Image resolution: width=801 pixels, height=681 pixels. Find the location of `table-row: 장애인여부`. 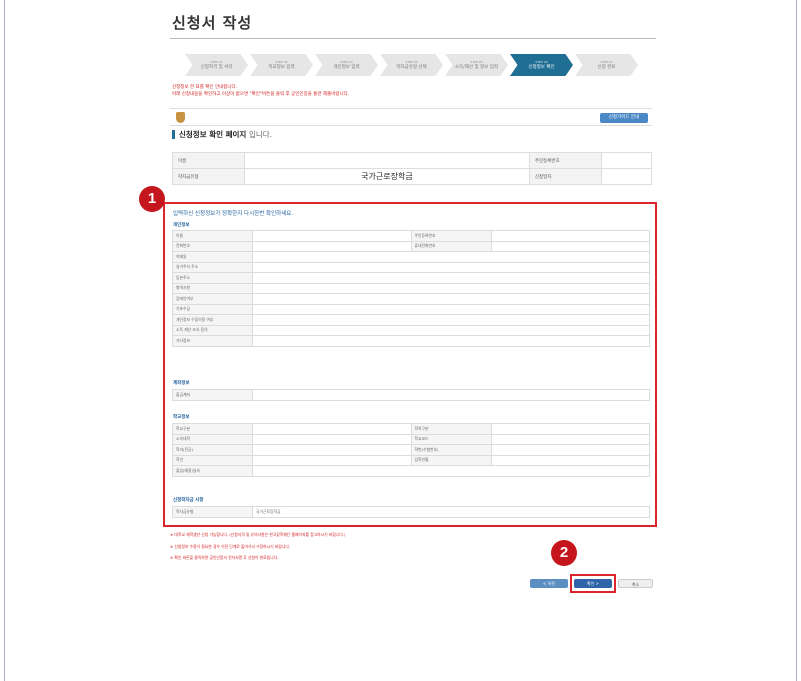

table-row: 장애인여부 is located at coordinates (411, 299).